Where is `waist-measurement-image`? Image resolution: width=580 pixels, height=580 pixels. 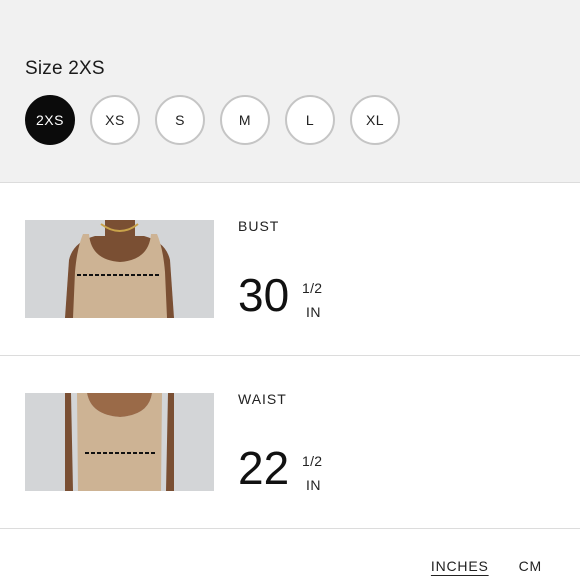
waist-measurement-image is located at coordinates (119, 442).